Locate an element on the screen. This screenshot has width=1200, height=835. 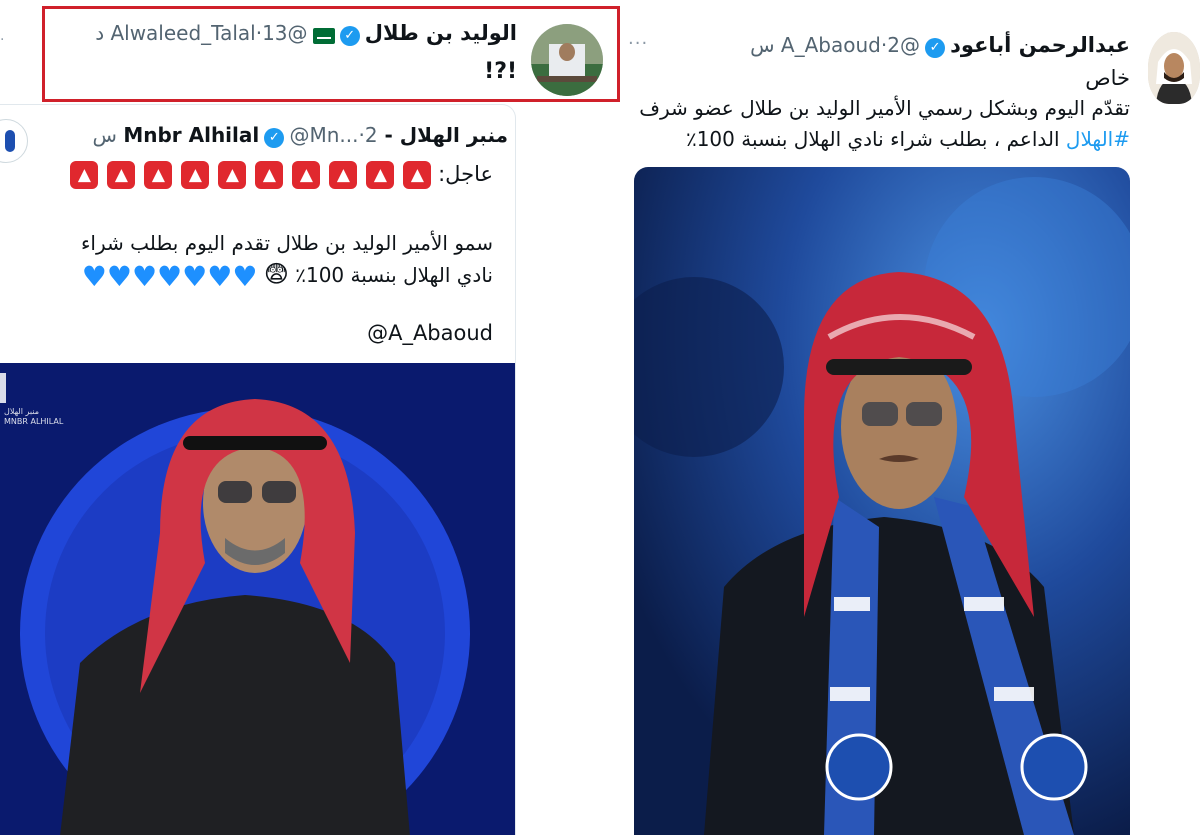
tweet-header: عبدالرحمن أباعود ✓ @A_Abaoud·2 س is located at coordinates (895, 45).